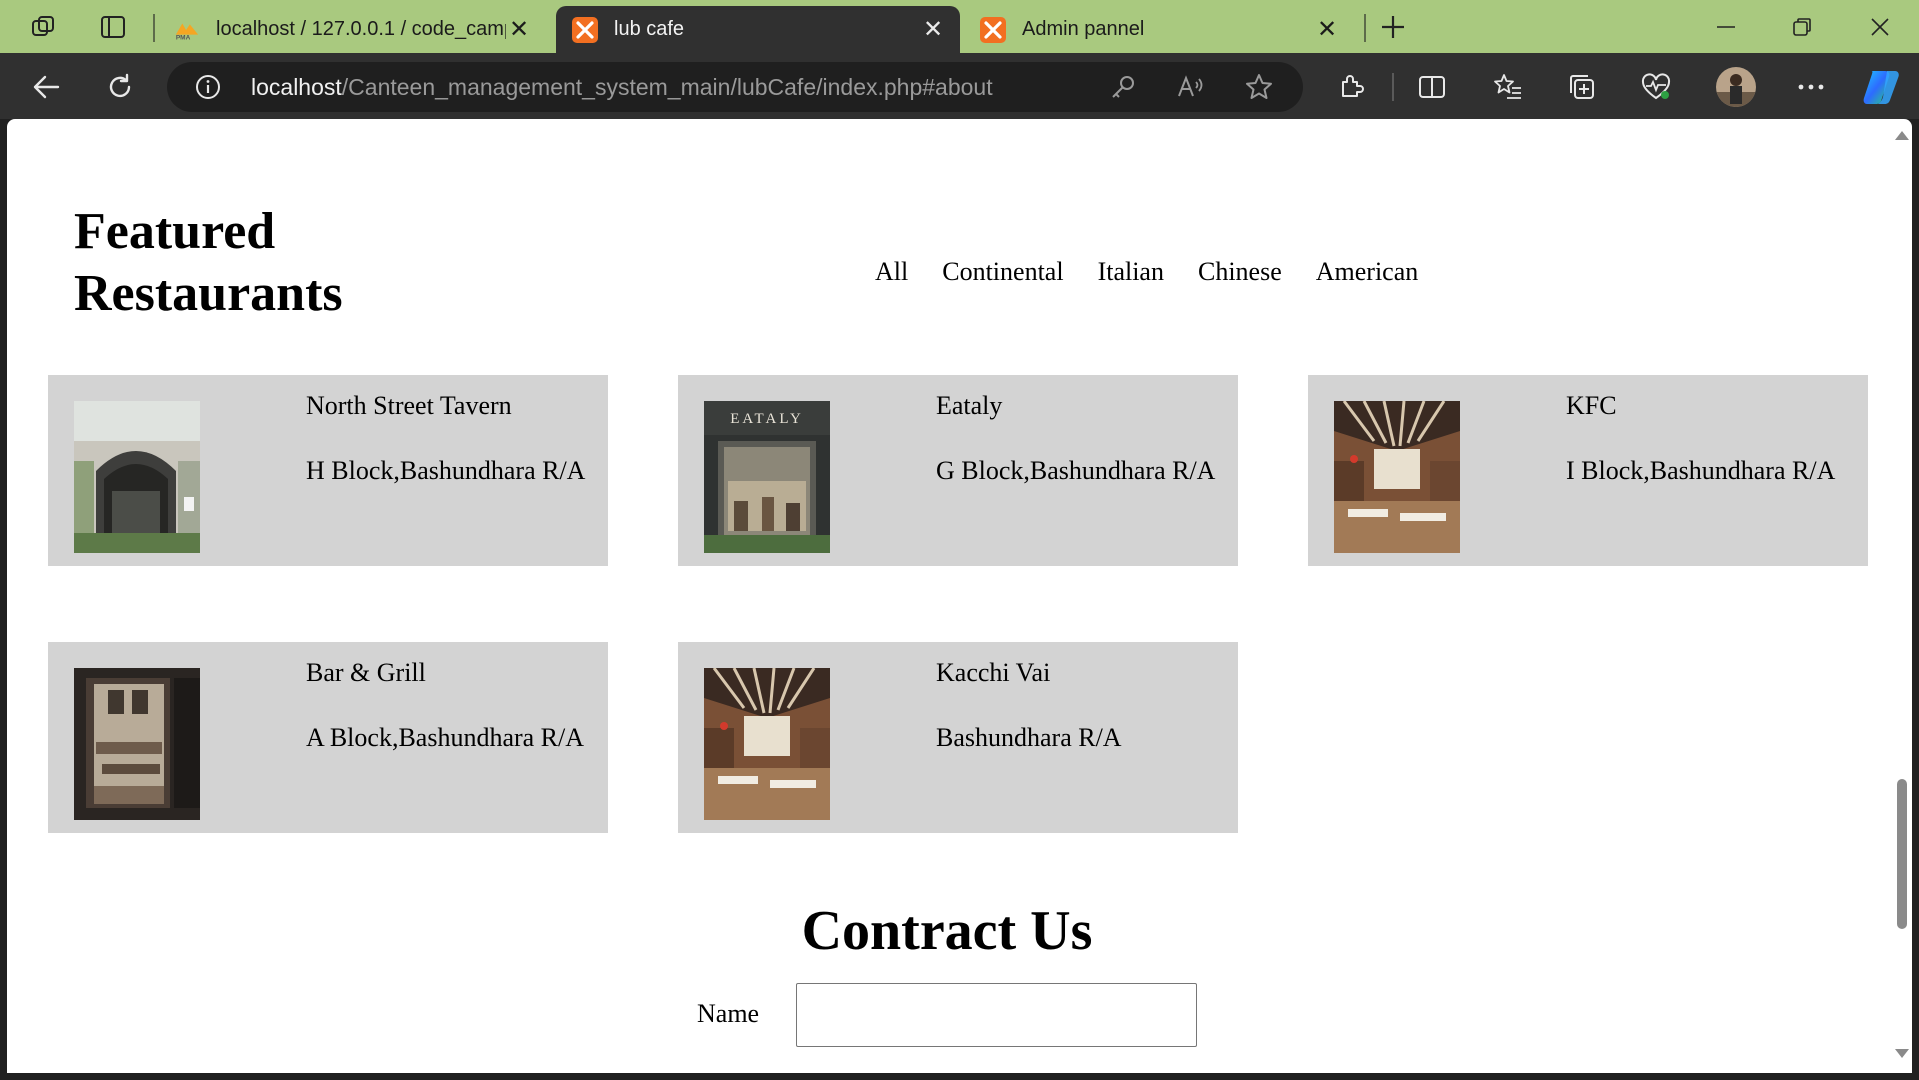 This screenshot has height=1080, width=1919. Describe the element at coordinates (649, 29) in the screenshot. I see `tab-title: lub cafe` at that location.